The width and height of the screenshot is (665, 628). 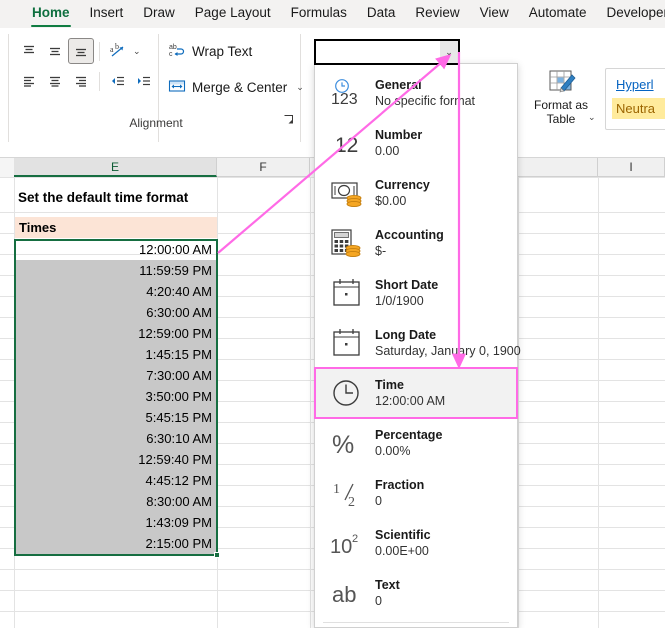 What do you see at coordinates (631, 167) in the screenshot?
I see `column-header-i: I` at bounding box center [631, 167].